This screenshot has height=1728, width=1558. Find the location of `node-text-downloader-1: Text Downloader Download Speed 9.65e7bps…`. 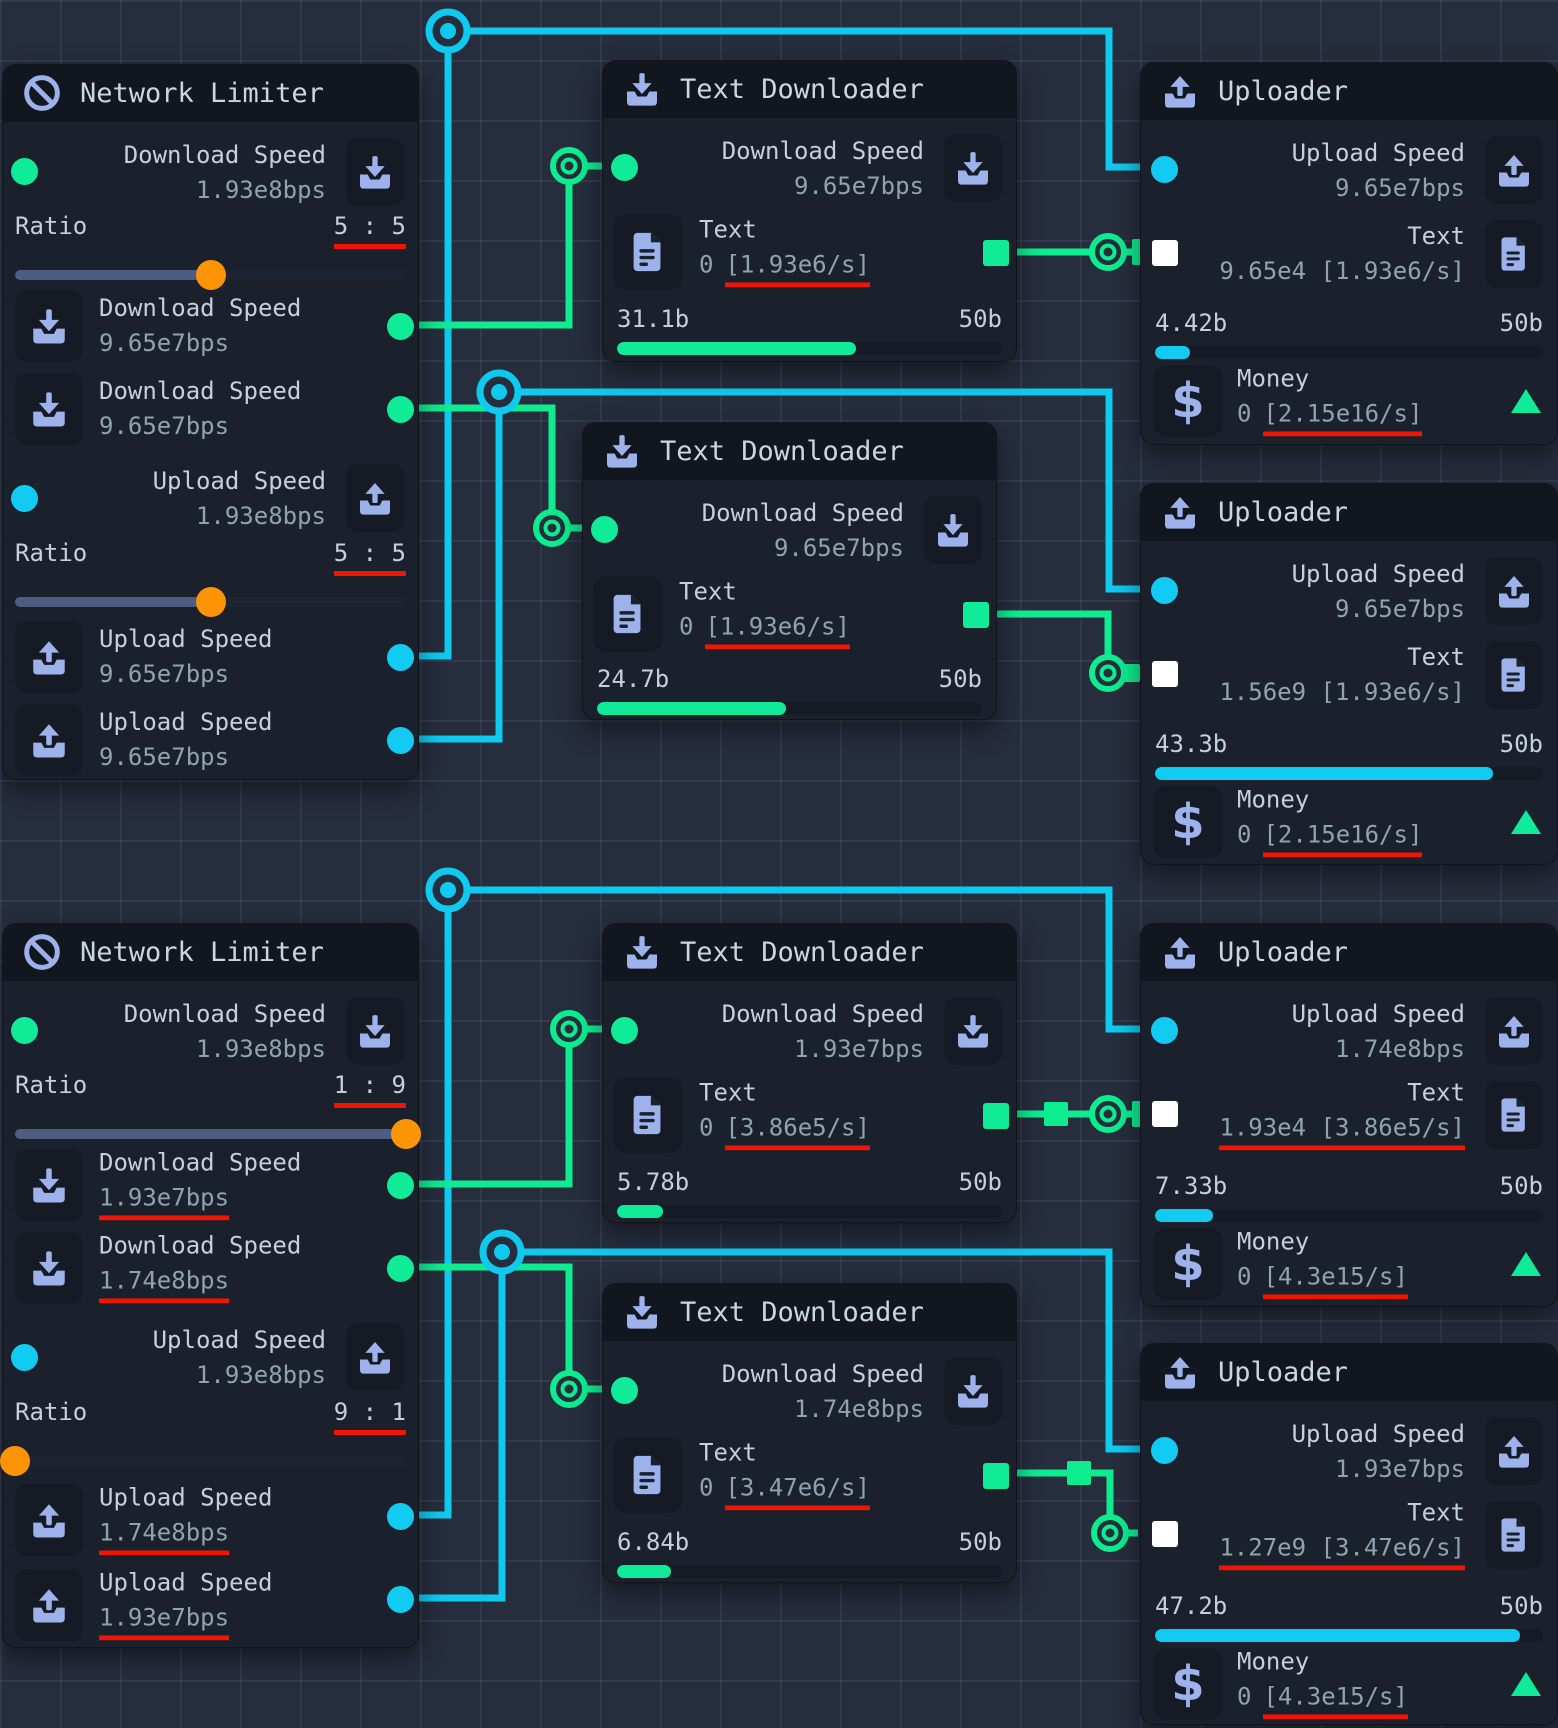

node-text-downloader-1: Text Downloader Download Speed 9.65e7bps… is located at coordinates (809, 211).